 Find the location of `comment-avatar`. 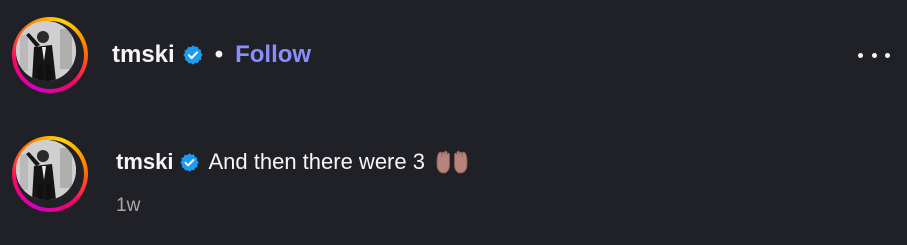

comment-avatar is located at coordinates (50, 174).